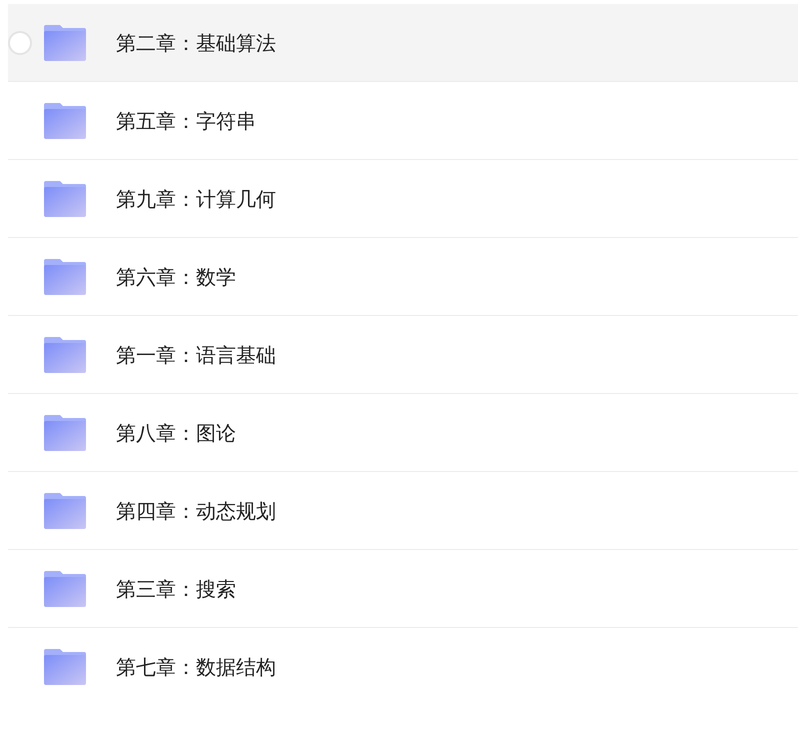 Image resolution: width=798 pixels, height=751 pixels. Describe the element at coordinates (176, 277) in the screenshot. I see `folder-name: 第六章：数学` at that location.